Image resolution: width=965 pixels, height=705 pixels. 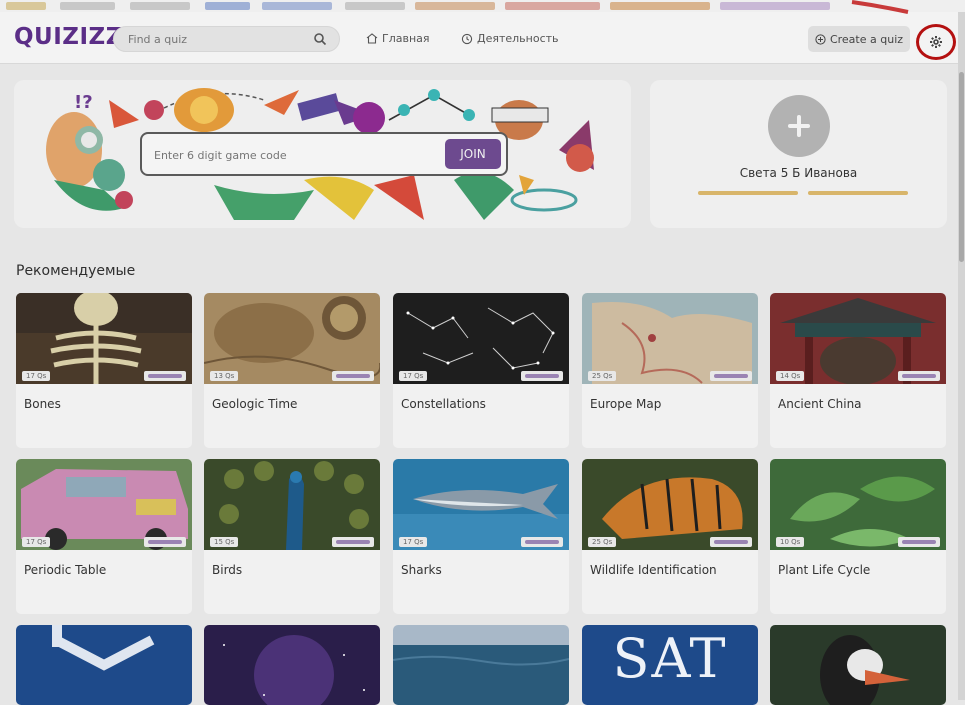 I want to click on nav-home: Главная, so click(x=398, y=38).